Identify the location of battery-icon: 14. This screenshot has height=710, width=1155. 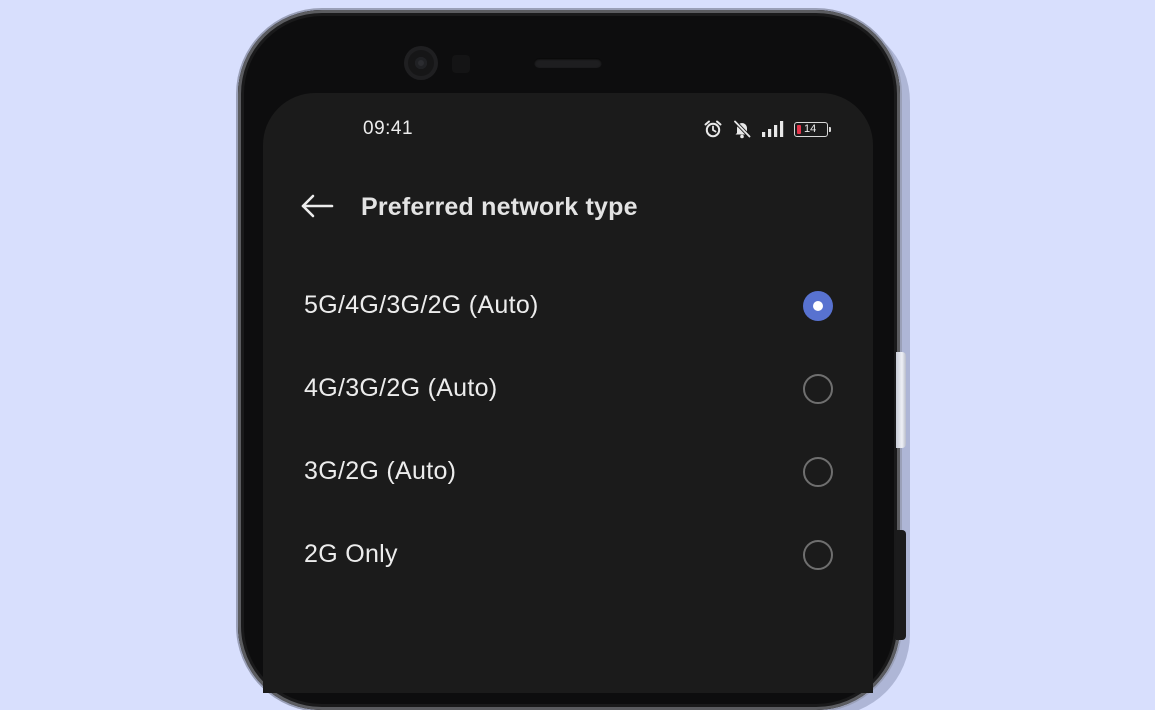
(812, 129).